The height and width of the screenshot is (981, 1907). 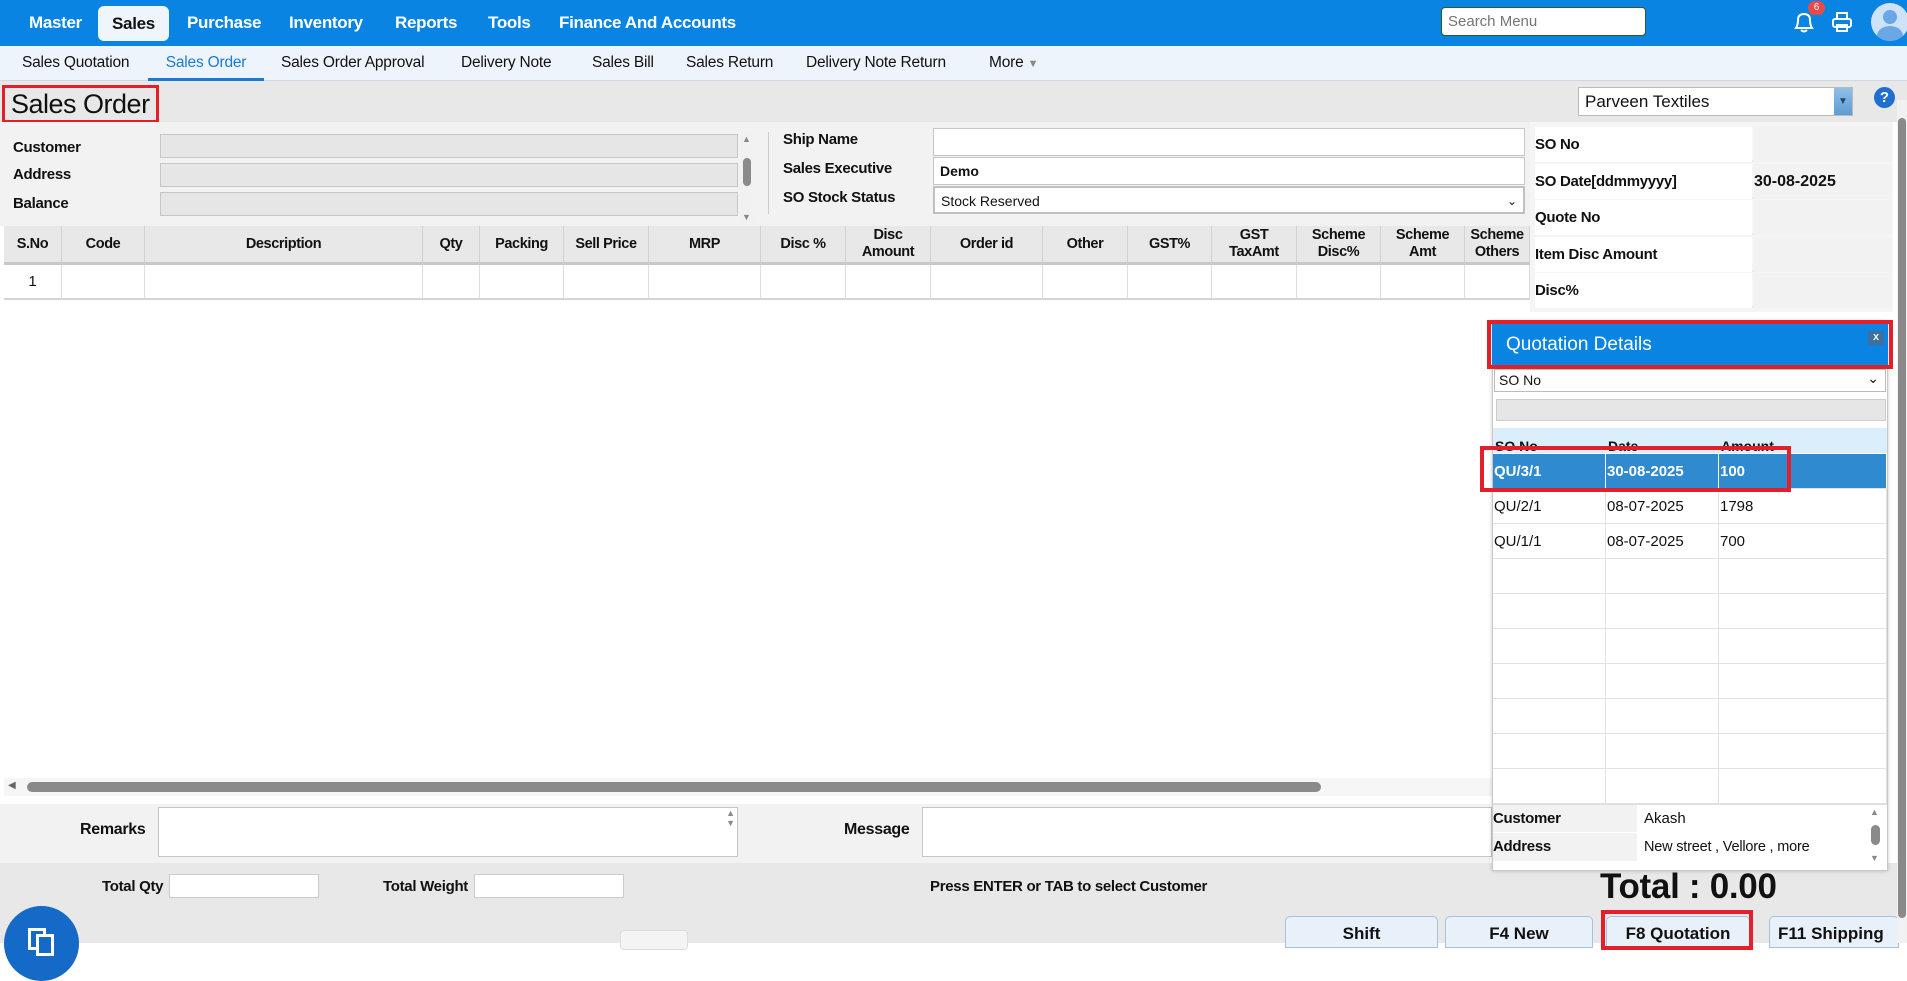 I want to click on quotation-cell: 700, so click(x=1803, y=541).